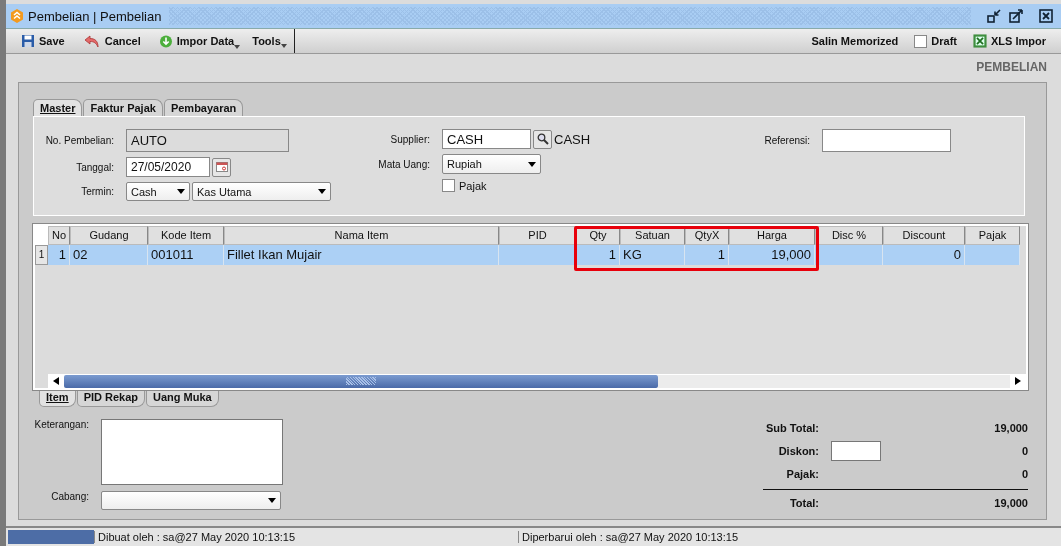  I want to click on calendar-icon, so click(221, 167).